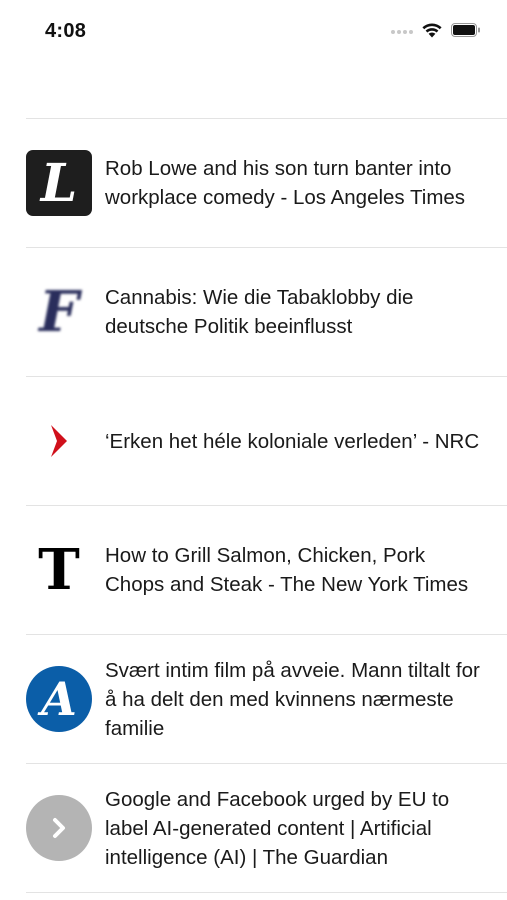 The height and width of the screenshot is (900, 507). What do you see at coordinates (59, 570) in the screenshot?
I see `new-york-times-logo-icon: T` at bounding box center [59, 570].